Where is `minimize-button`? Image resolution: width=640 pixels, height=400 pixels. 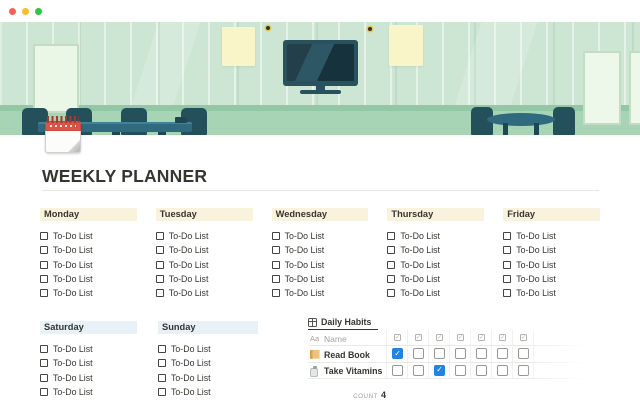 minimize-button is located at coordinates (25, 11).